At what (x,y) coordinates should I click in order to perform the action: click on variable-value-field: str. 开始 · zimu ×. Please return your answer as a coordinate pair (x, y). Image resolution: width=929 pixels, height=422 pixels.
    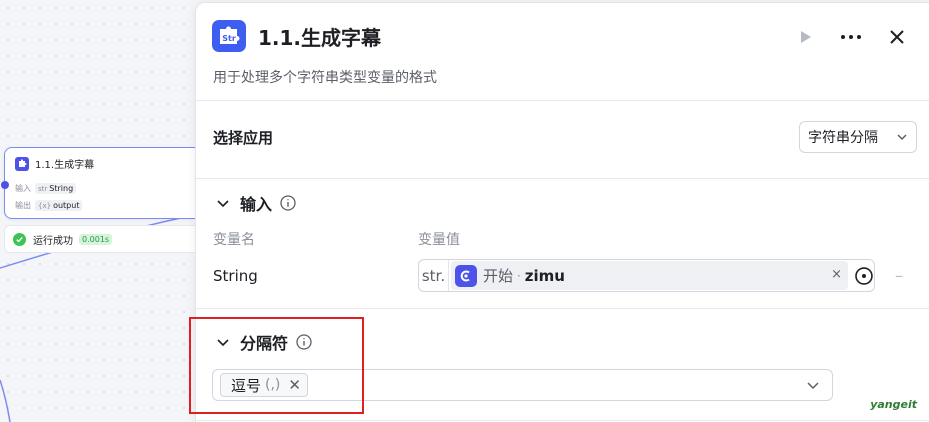
    Looking at the image, I should click on (646, 275).